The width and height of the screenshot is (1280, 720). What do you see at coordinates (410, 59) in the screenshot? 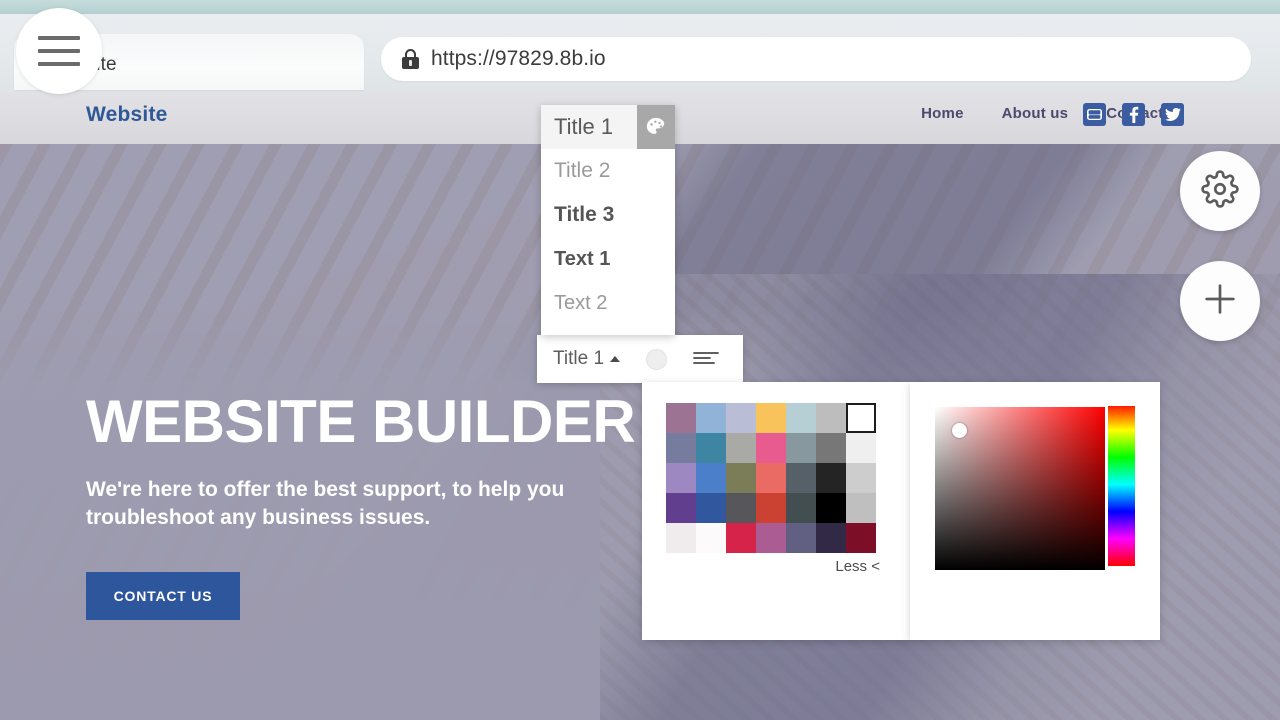
I see `lock-icon` at bounding box center [410, 59].